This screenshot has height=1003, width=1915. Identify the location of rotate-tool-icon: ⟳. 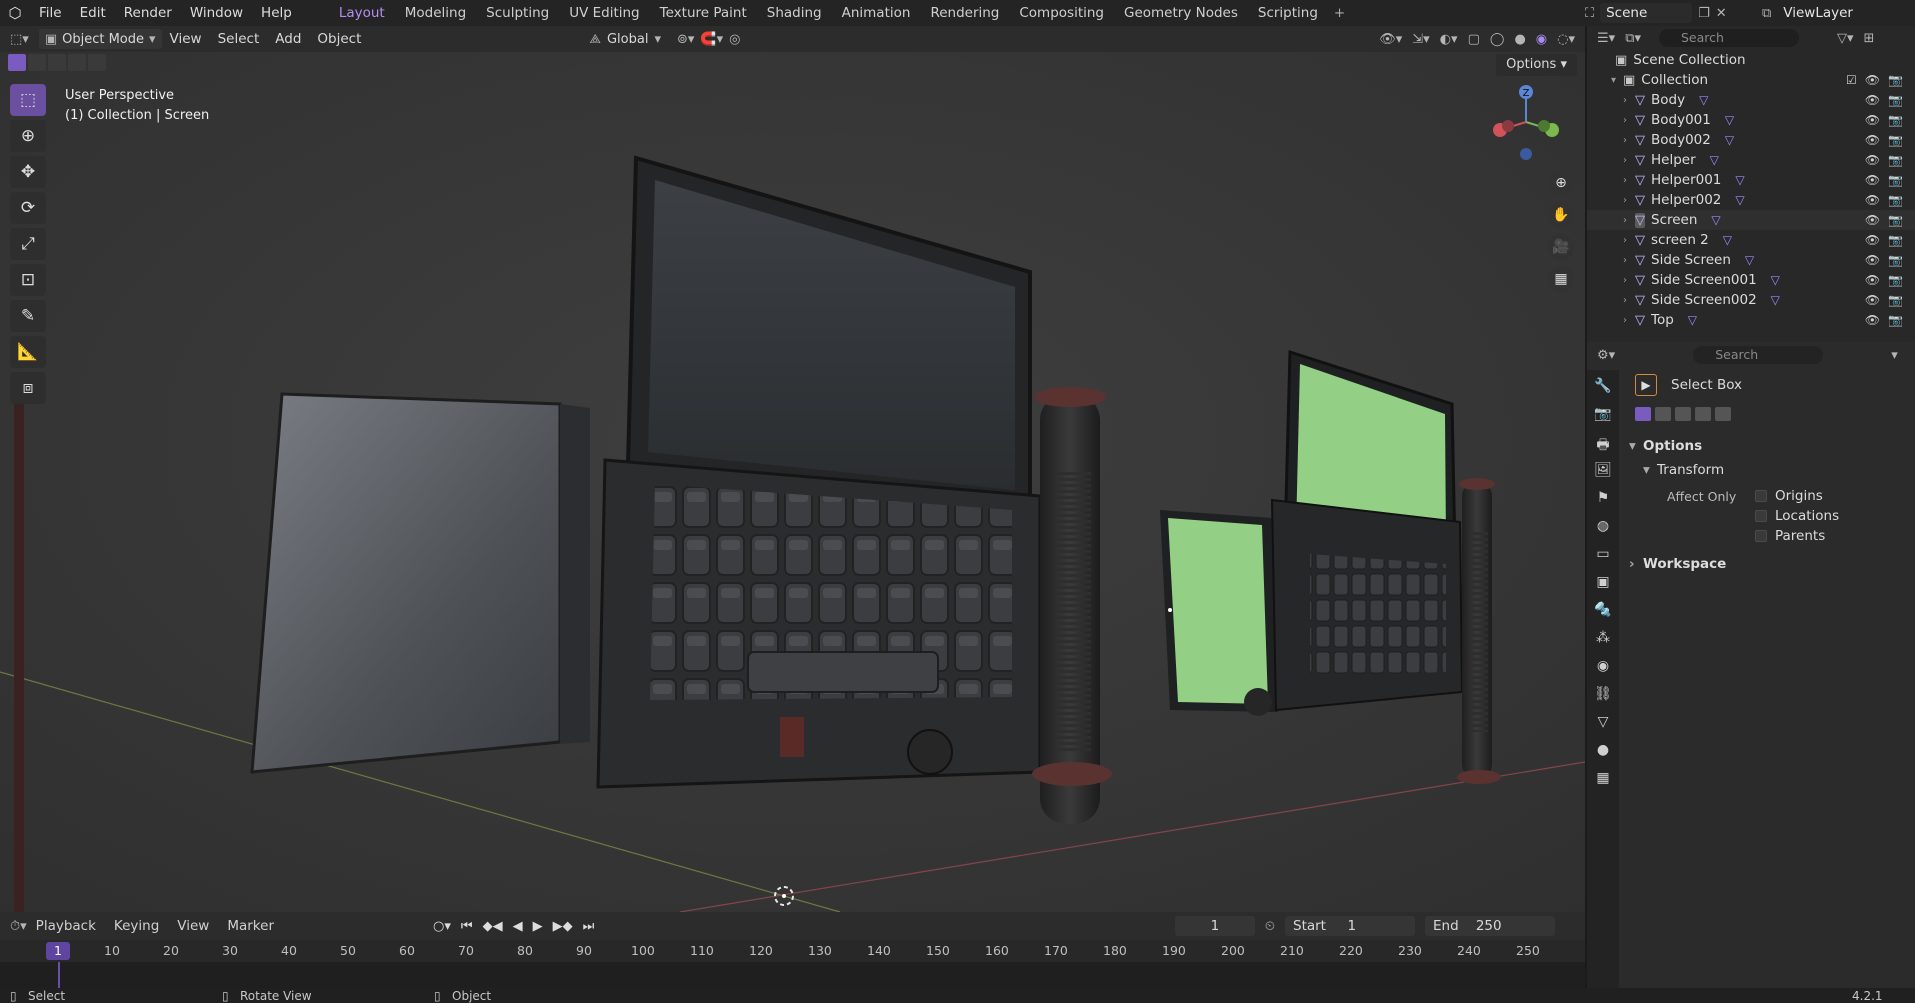
(28, 208).